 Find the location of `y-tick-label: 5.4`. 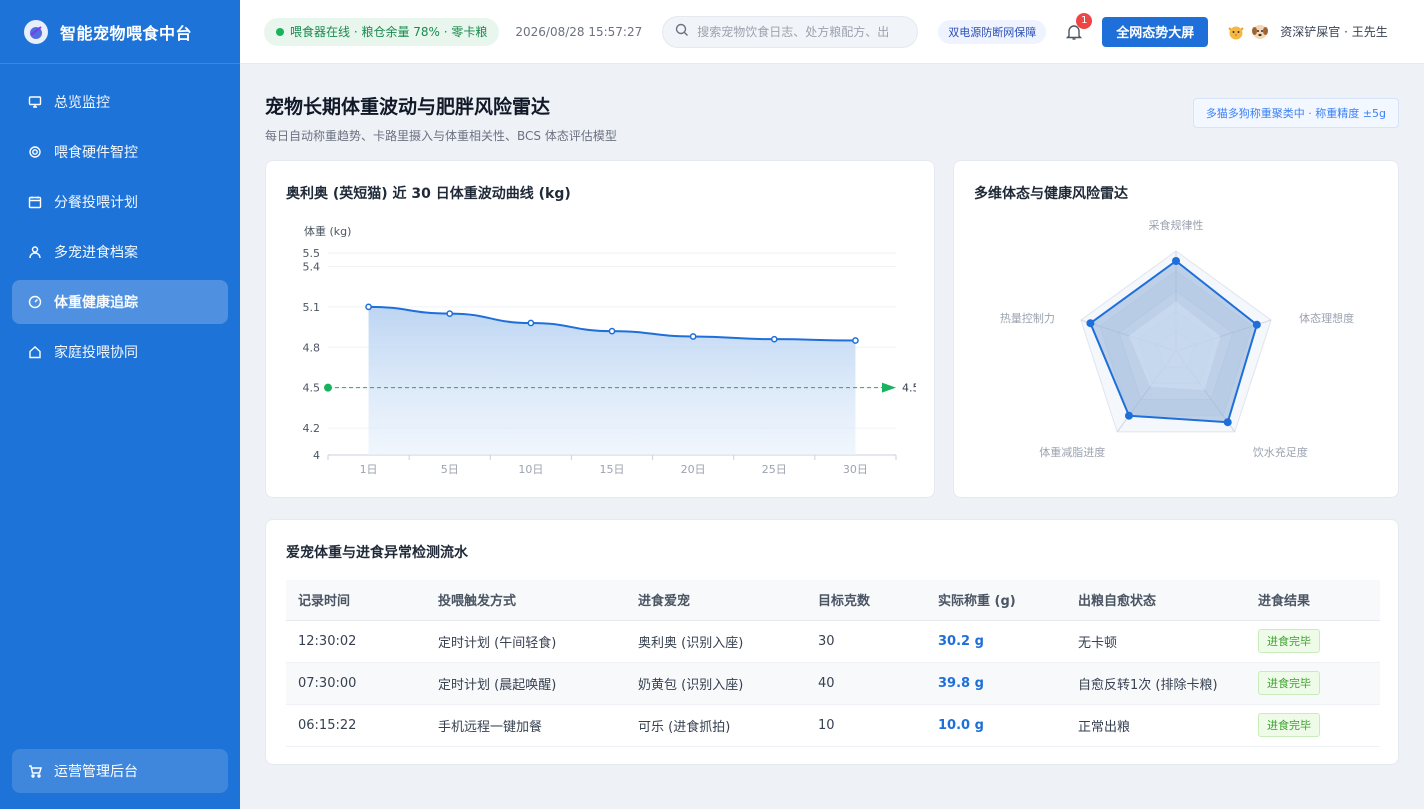

y-tick-label: 5.4 is located at coordinates (312, 266).